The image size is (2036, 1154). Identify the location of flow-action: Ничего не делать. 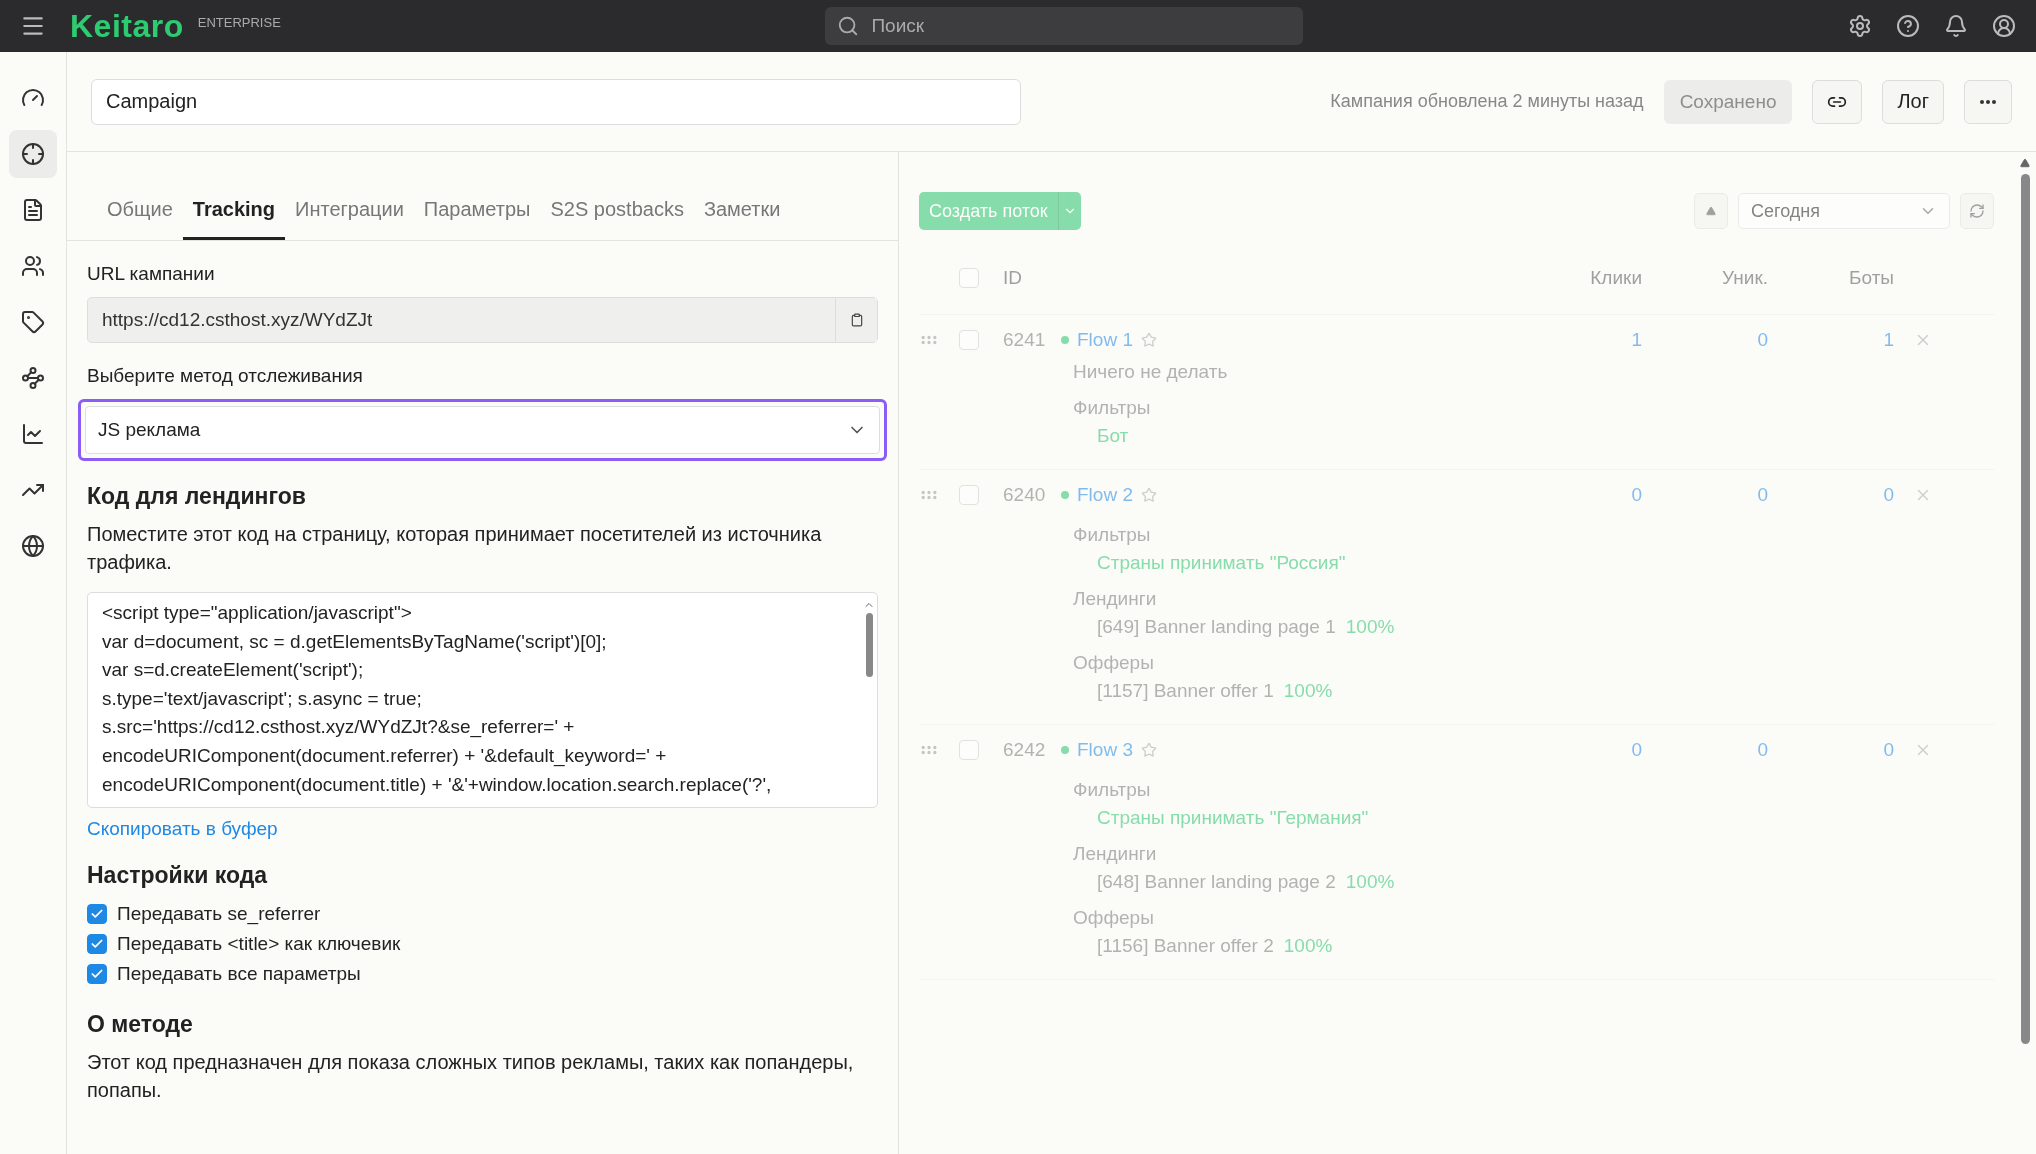
(1151, 372).